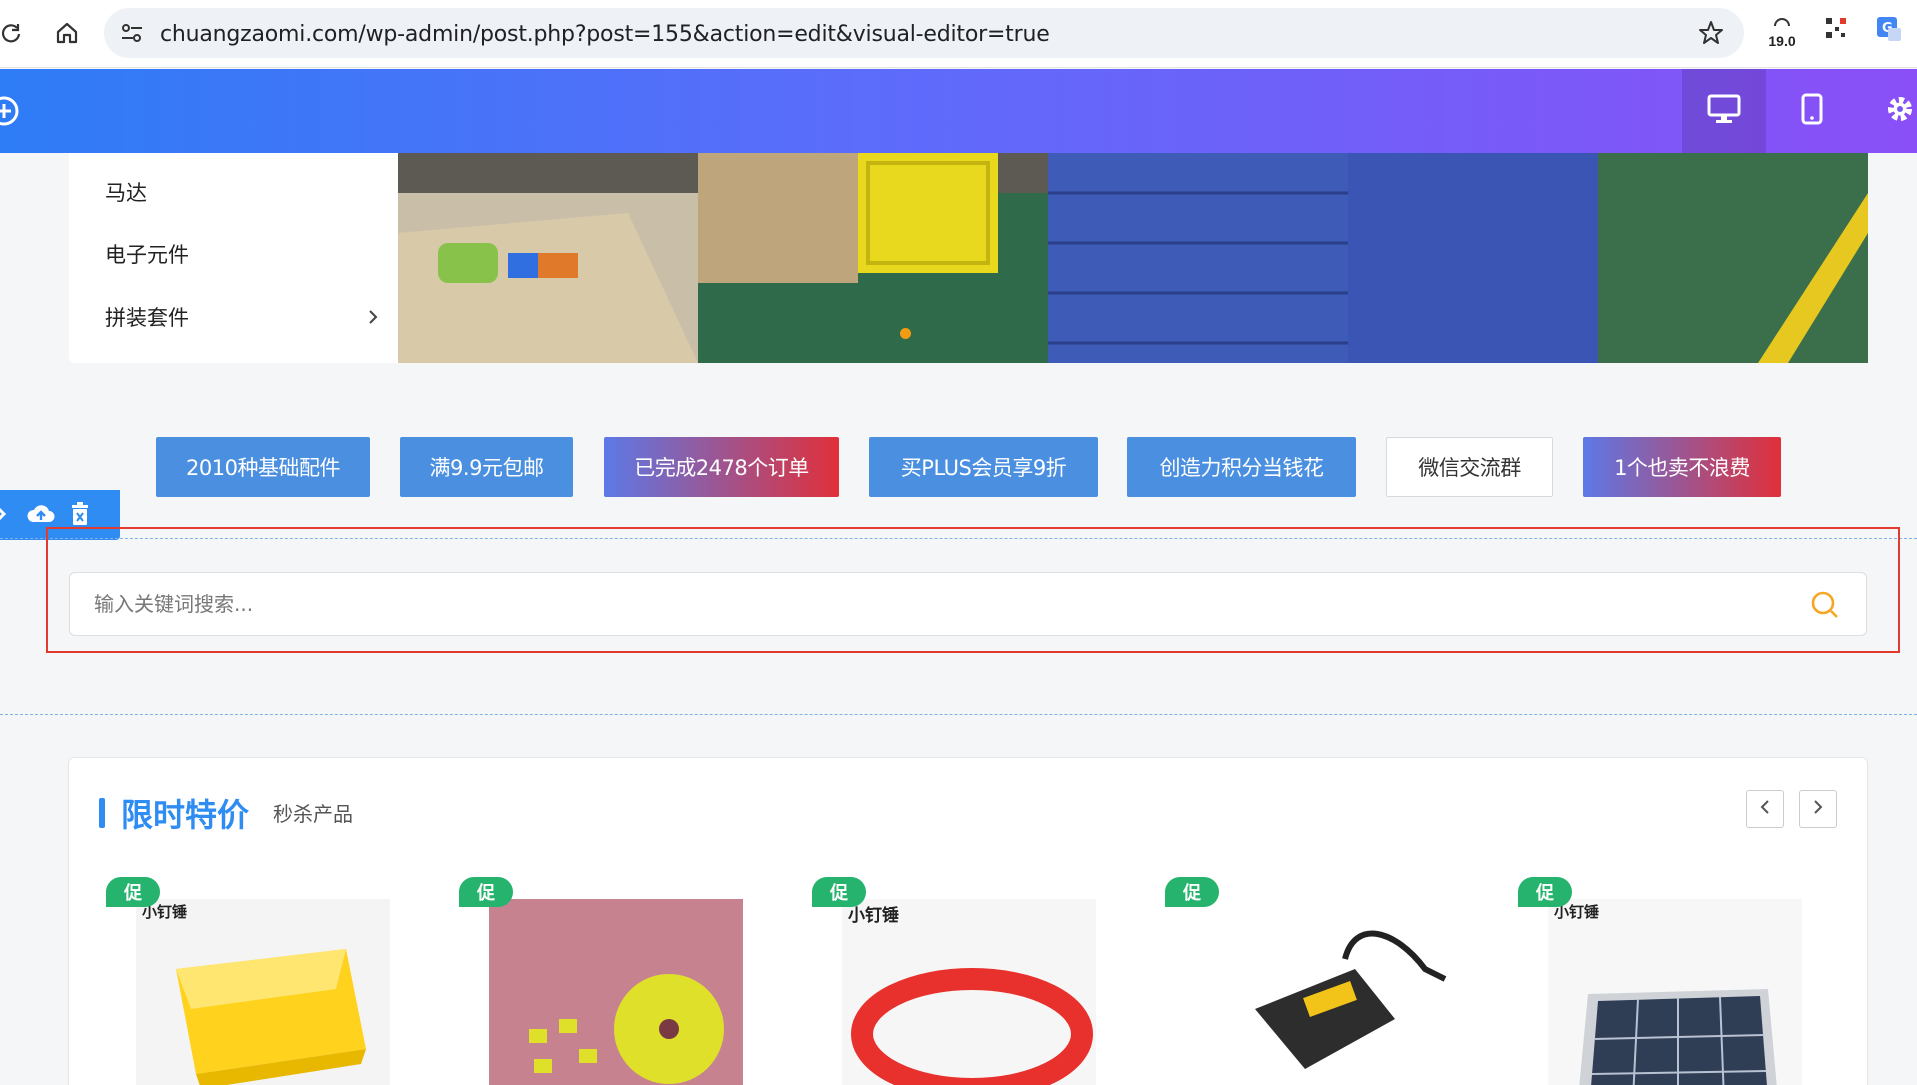 The image size is (1917, 1085). What do you see at coordinates (1836, 30) in the screenshot?
I see `qr-extension-icon` at bounding box center [1836, 30].